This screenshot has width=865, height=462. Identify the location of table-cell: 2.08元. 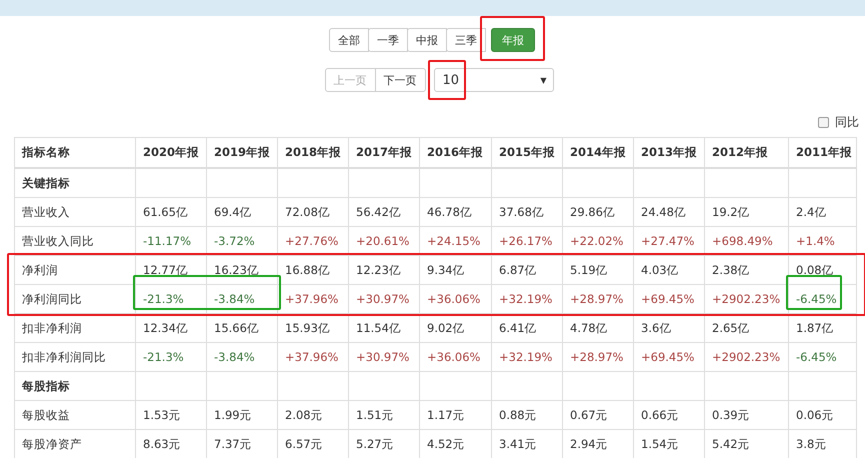
(312, 415).